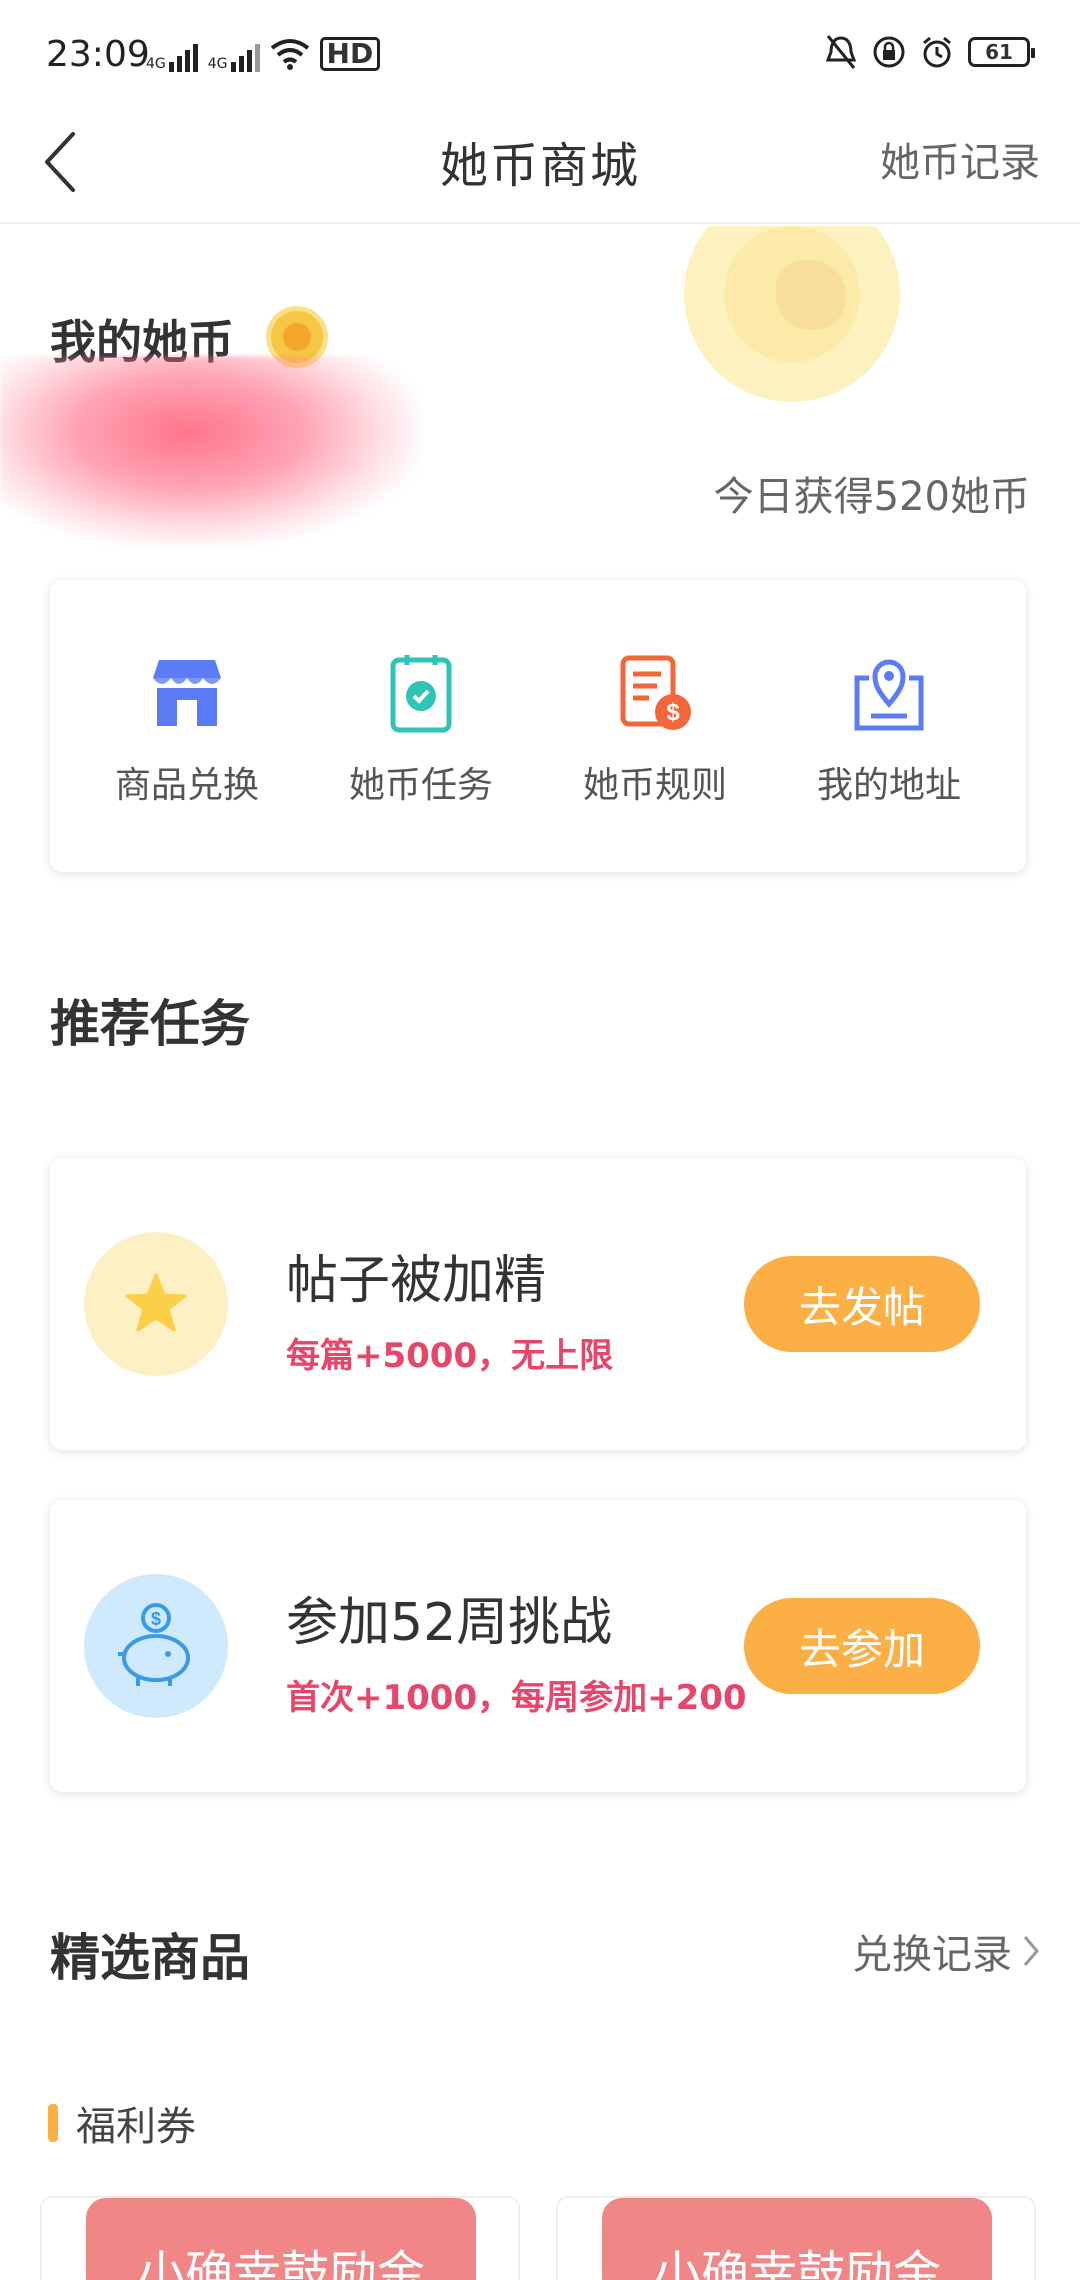  What do you see at coordinates (516, 1698) in the screenshot?
I see `task-reward: 首次+1000，每周参加+200` at bounding box center [516, 1698].